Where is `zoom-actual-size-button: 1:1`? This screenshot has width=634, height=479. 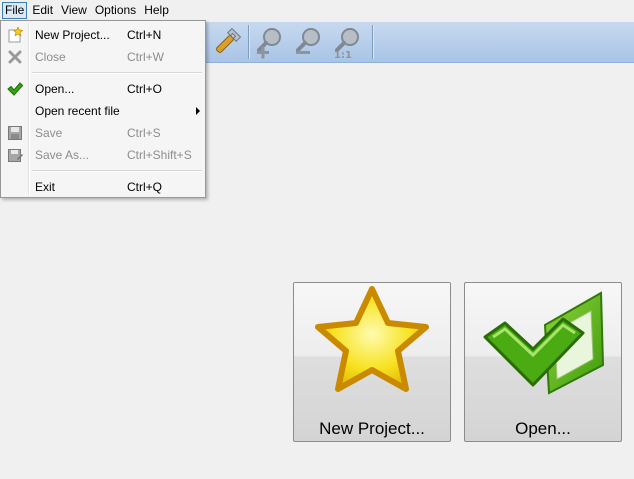
zoom-actual-size-button: 1:1 is located at coordinates (348, 43).